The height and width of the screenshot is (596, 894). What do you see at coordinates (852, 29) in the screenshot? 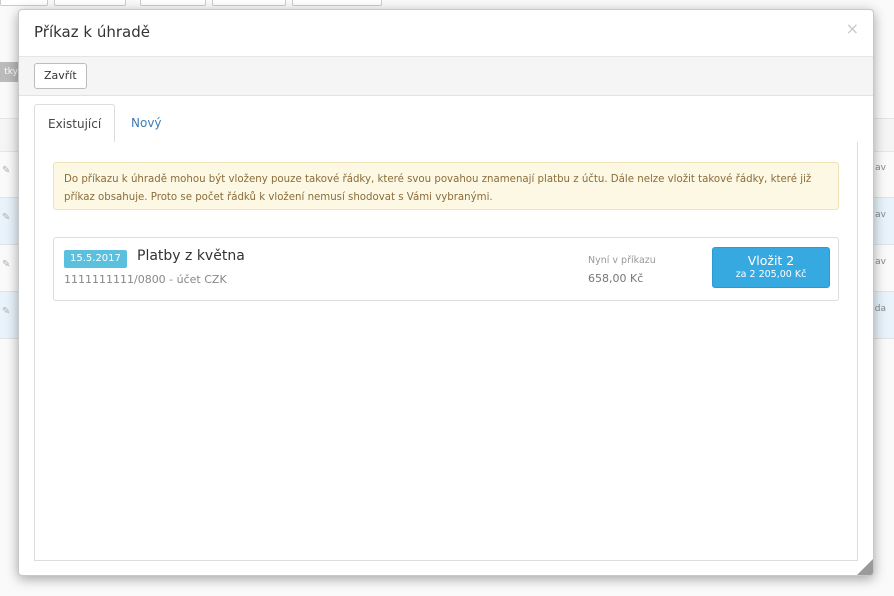
I see `close-icon: ×` at bounding box center [852, 29].